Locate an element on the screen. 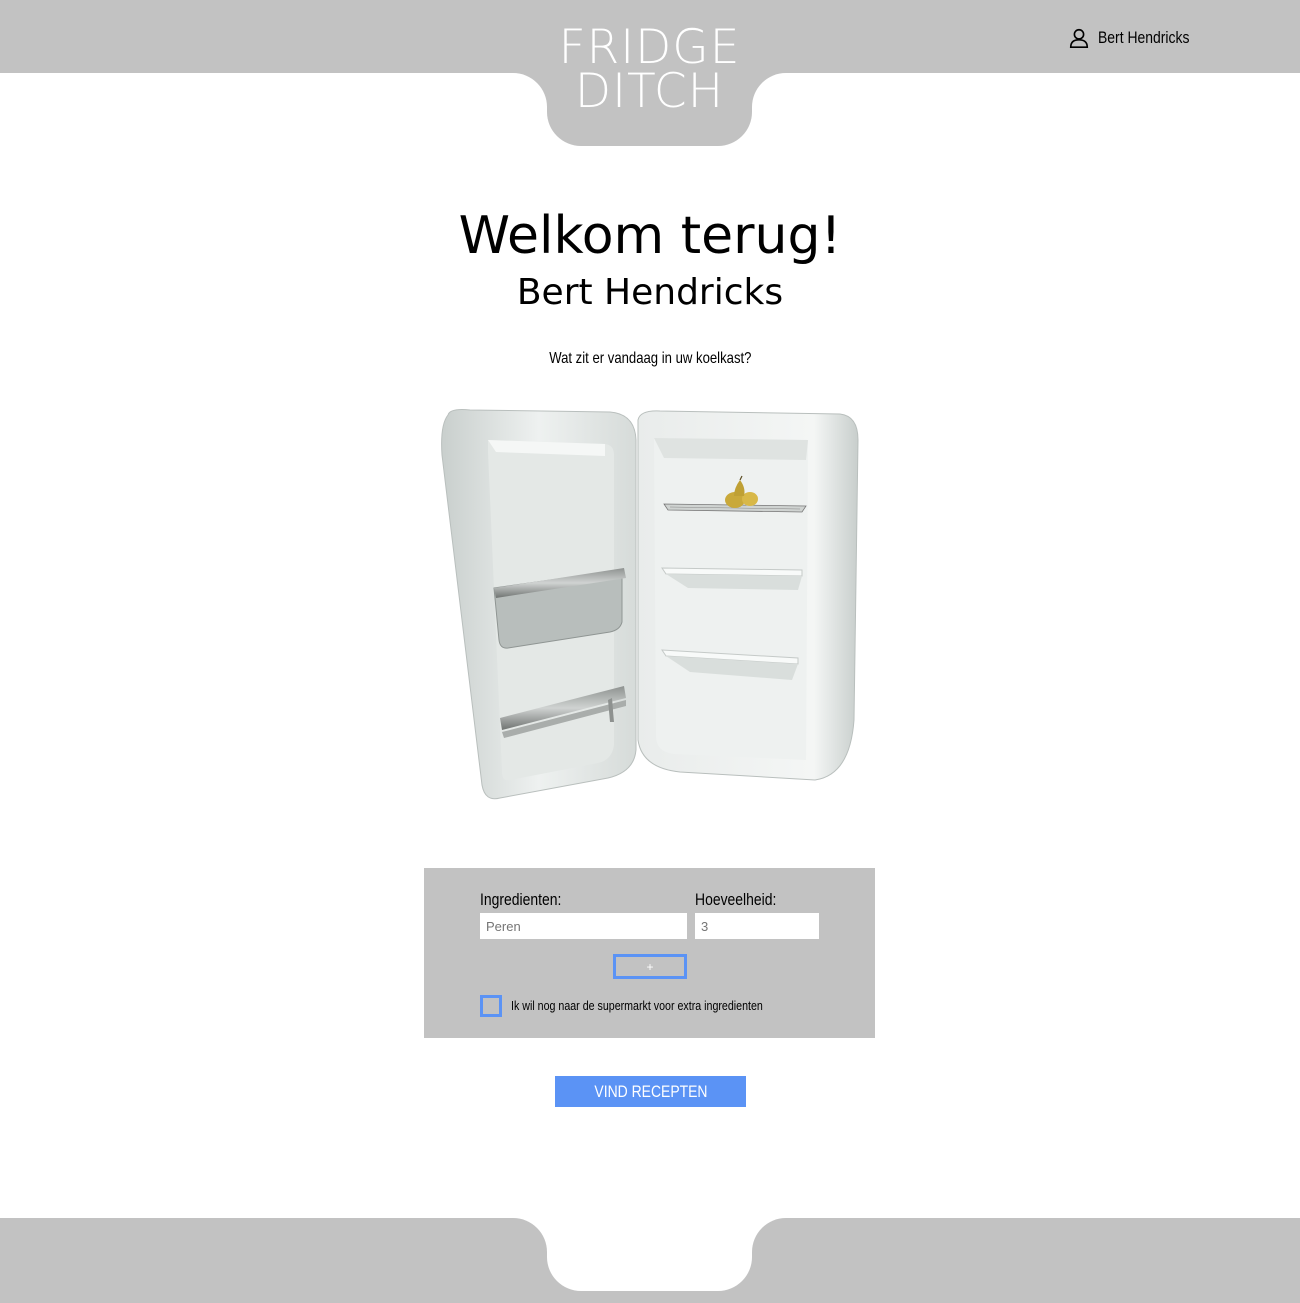 This screenshot has height=1303, width=1300. footer-corner-left is located at coordinates (530, 1235).